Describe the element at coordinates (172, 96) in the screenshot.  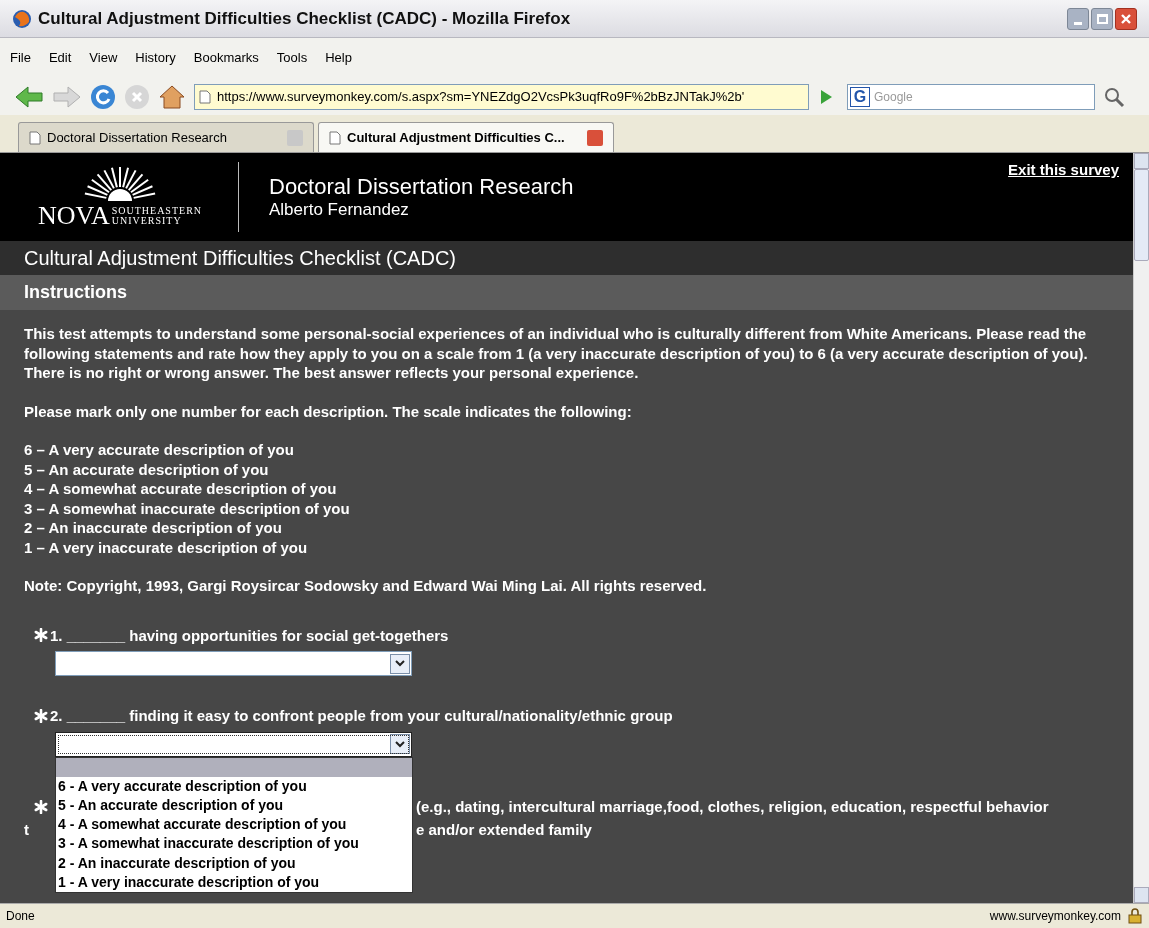
I see `home-icon` at that location.